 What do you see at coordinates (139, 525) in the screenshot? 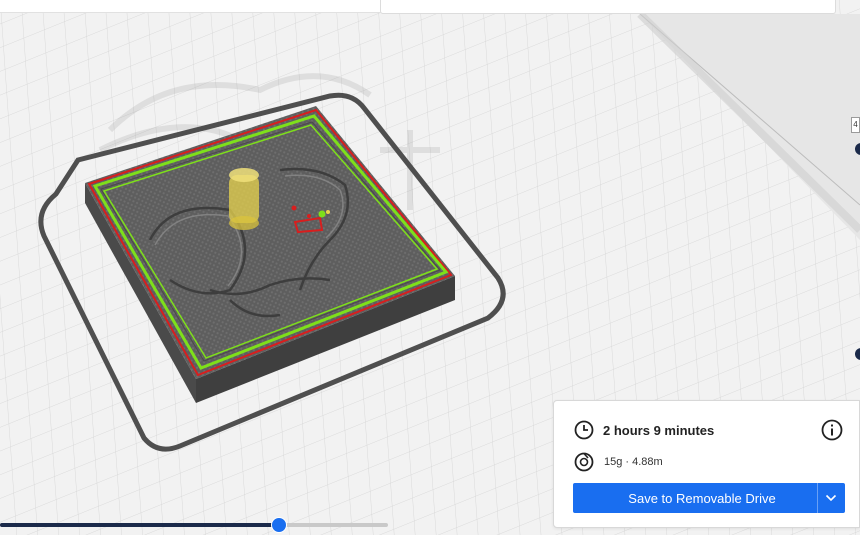
I see `layer-slider-fill` at bounding box center [139, 525].